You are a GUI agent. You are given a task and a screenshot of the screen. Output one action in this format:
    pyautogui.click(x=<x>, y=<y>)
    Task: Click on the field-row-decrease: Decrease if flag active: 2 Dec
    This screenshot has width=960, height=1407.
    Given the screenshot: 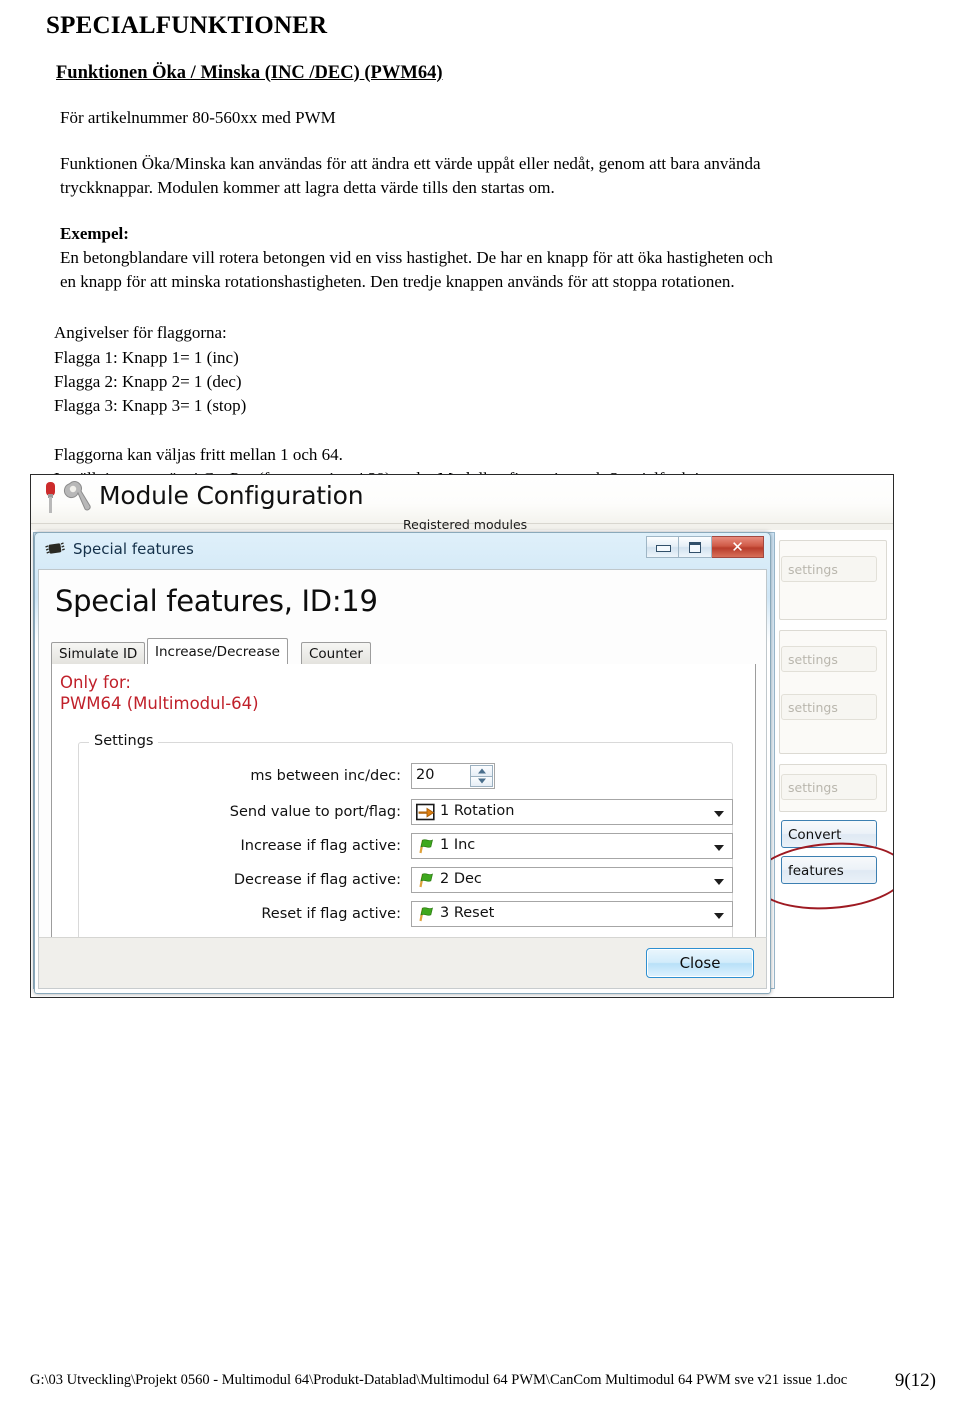 What is the action you would take?
    pyautogui.click(x=406, y=882)
    